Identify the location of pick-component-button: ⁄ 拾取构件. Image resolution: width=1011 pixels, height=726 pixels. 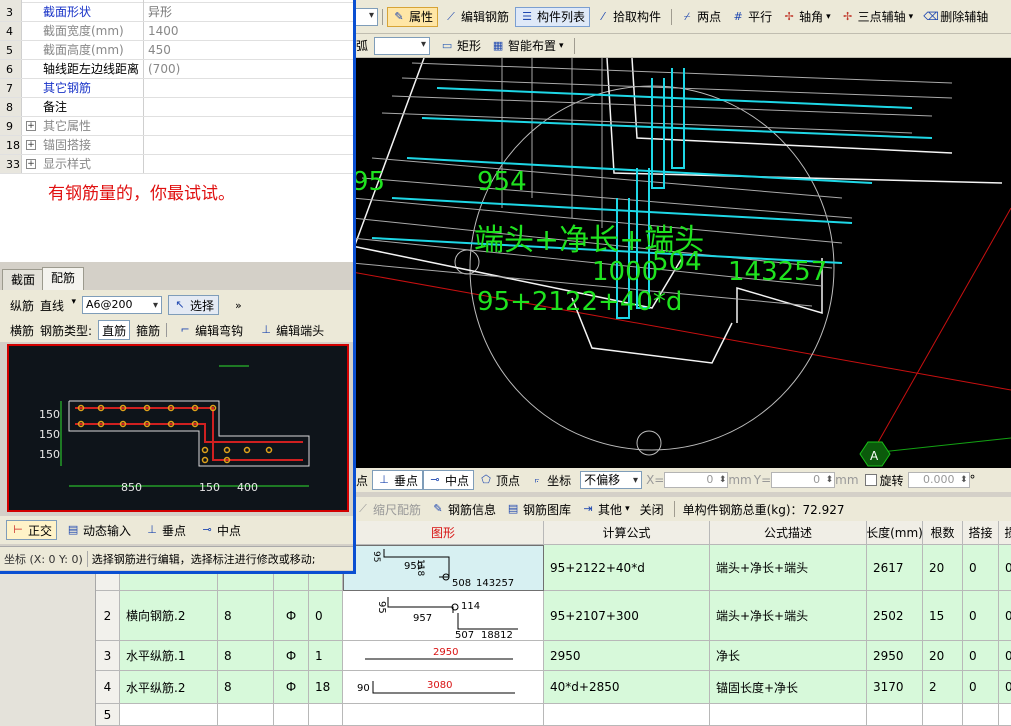
(628, 17).